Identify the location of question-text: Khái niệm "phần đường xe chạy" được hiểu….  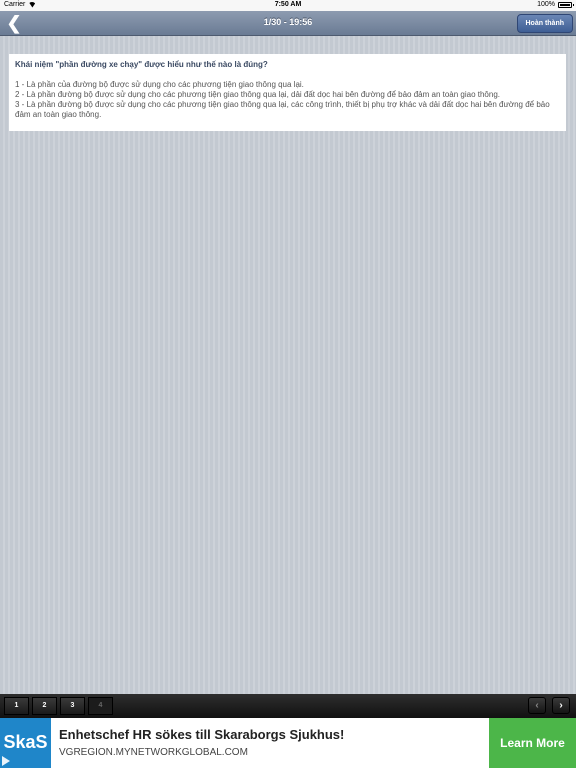
(141, 64).